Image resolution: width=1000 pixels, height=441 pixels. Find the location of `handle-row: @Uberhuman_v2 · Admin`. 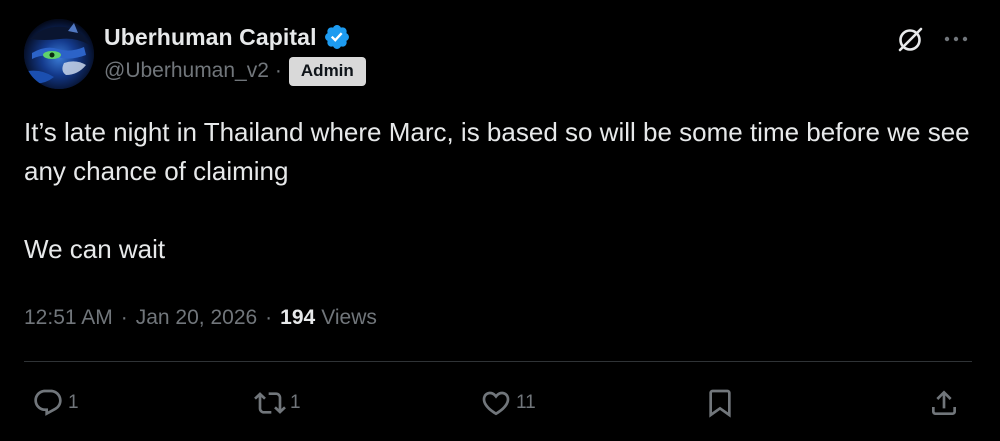

handle-row: @Uberhuman_v2 · Admin is located at coordinates (235, 71).